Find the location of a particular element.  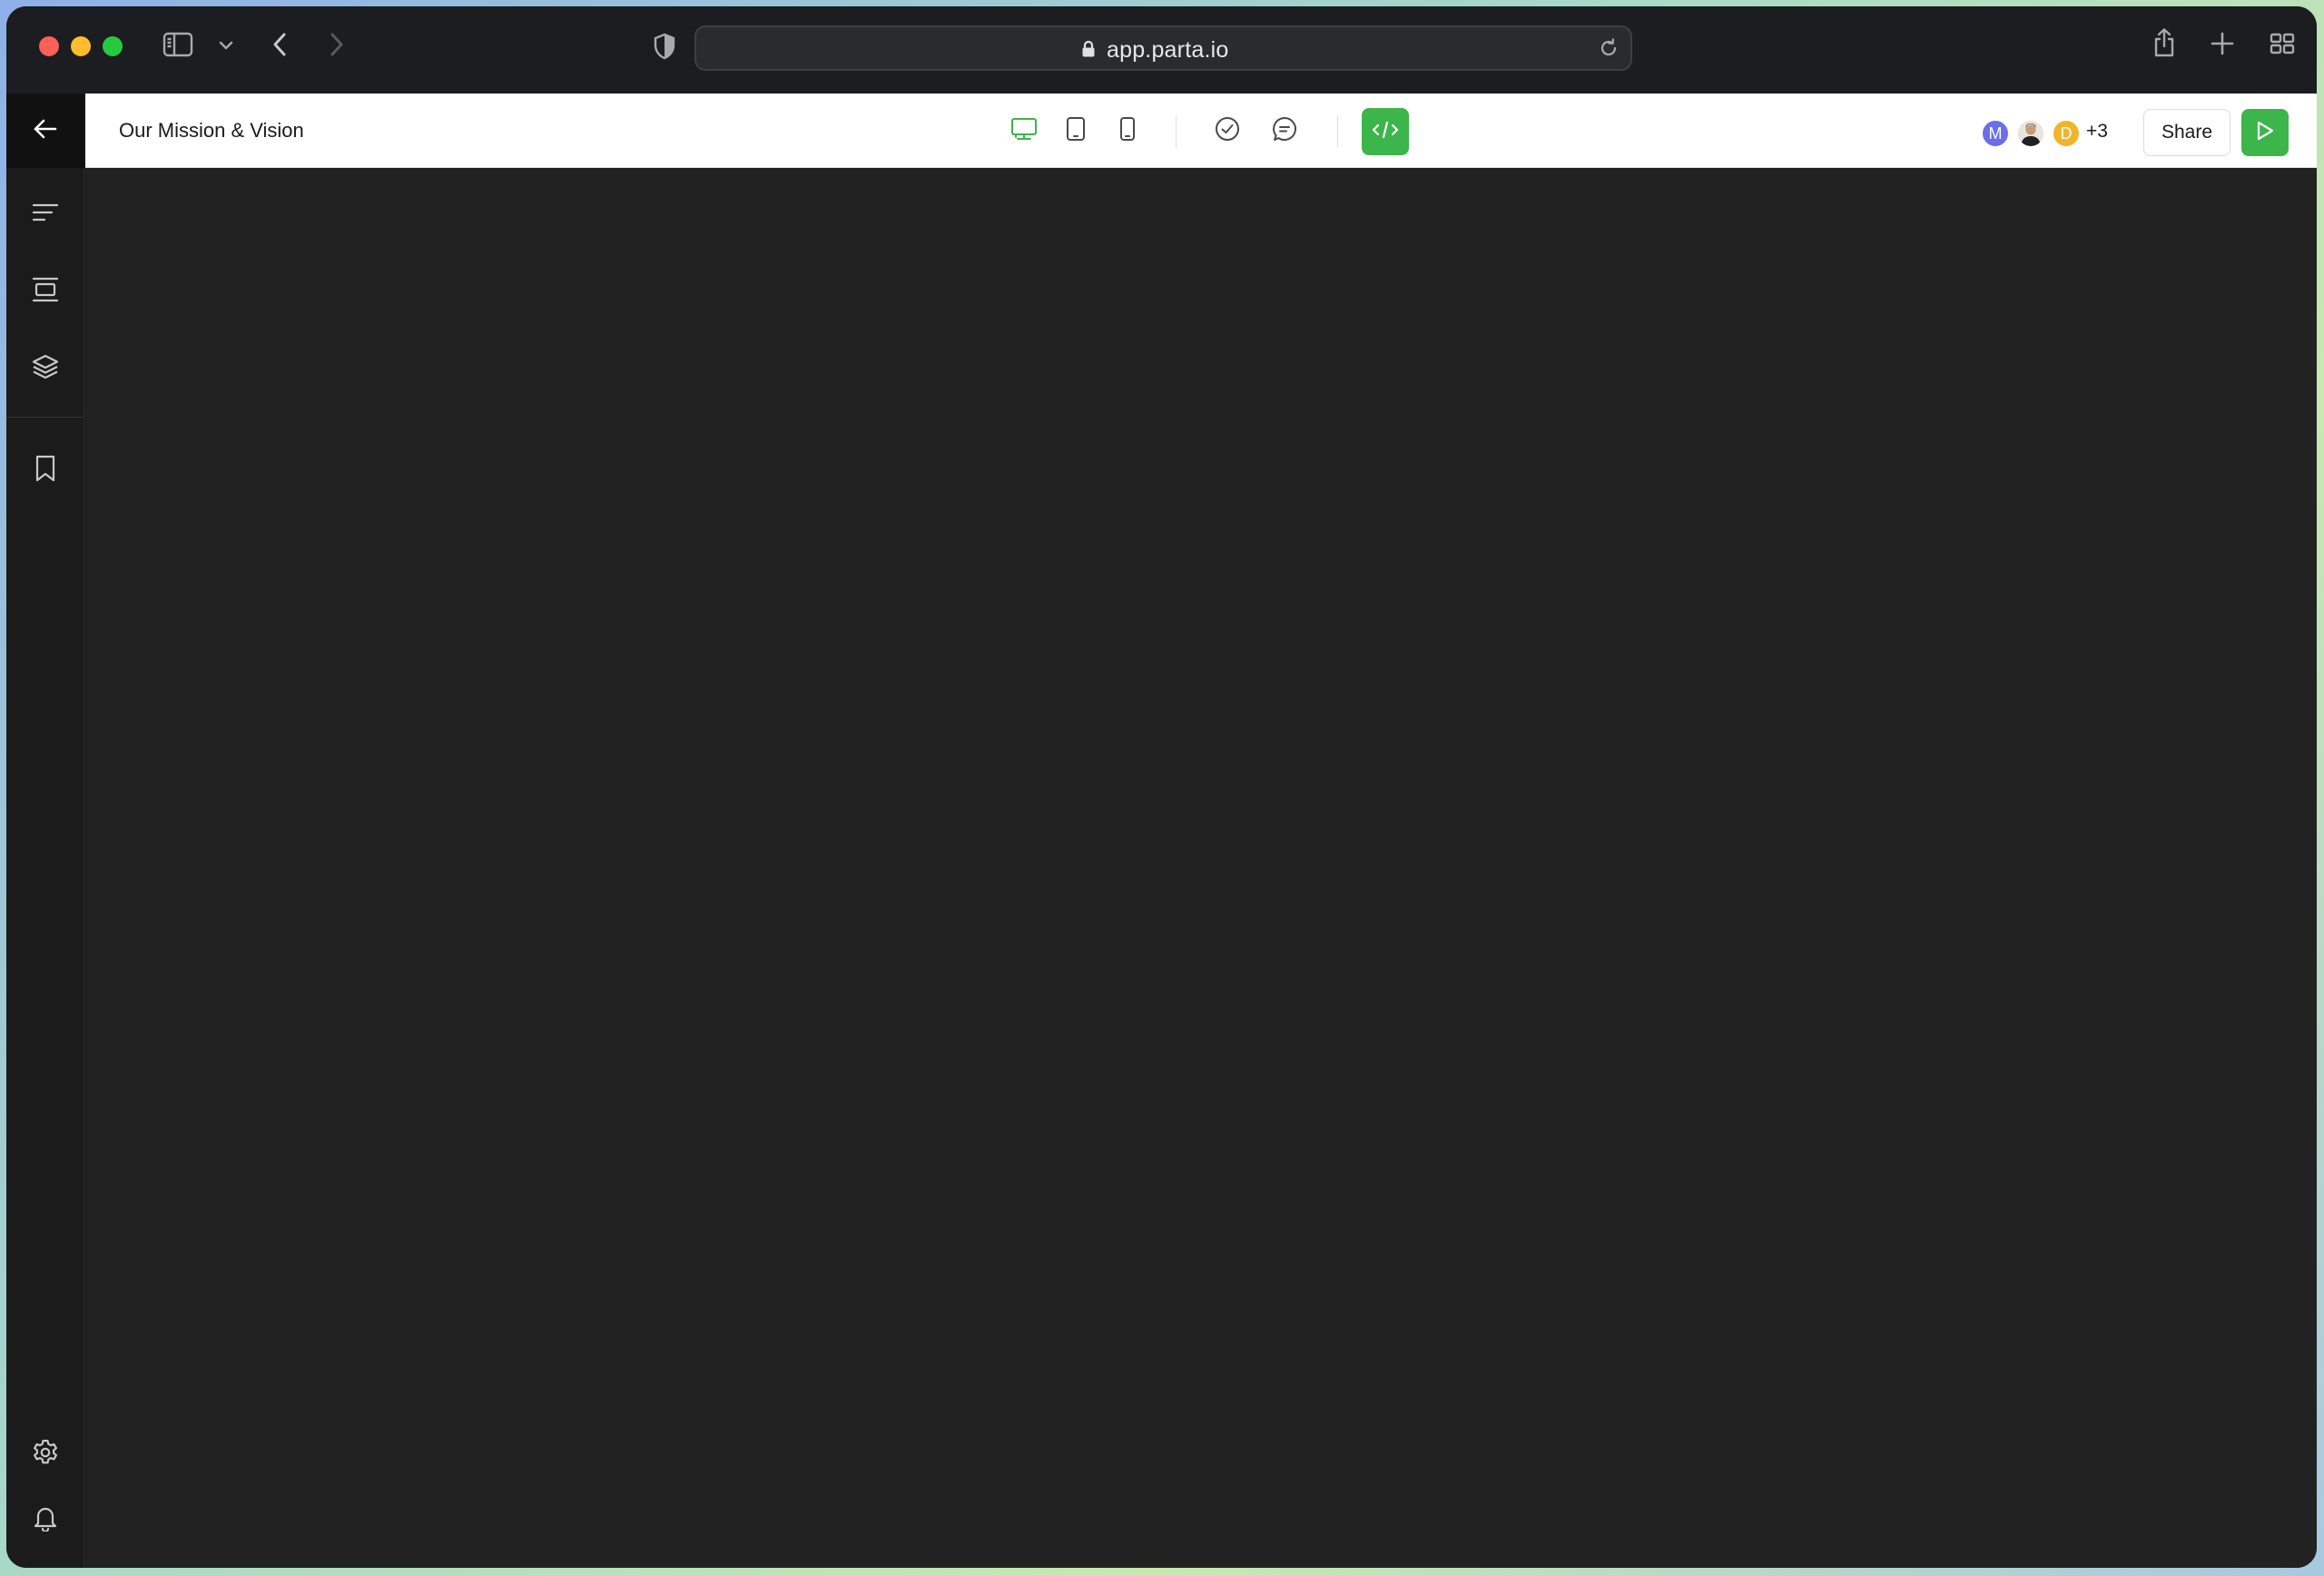

outline-button is located at coordinates (45, 214).